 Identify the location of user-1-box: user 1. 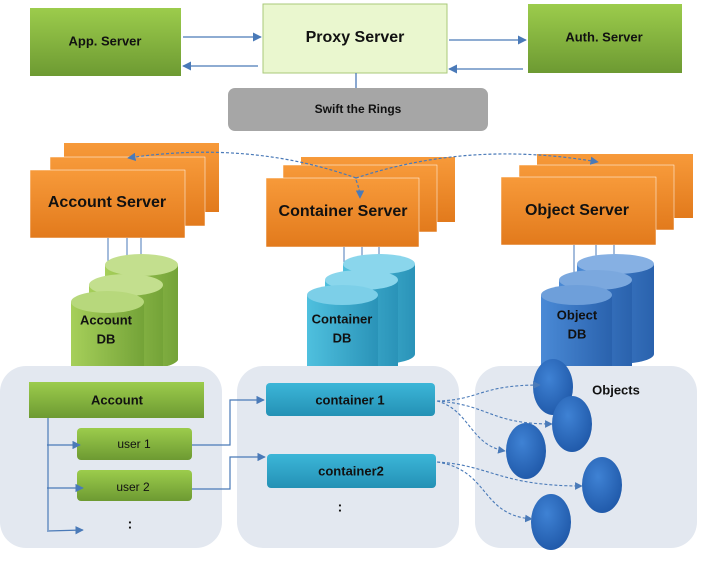
(134, 444).